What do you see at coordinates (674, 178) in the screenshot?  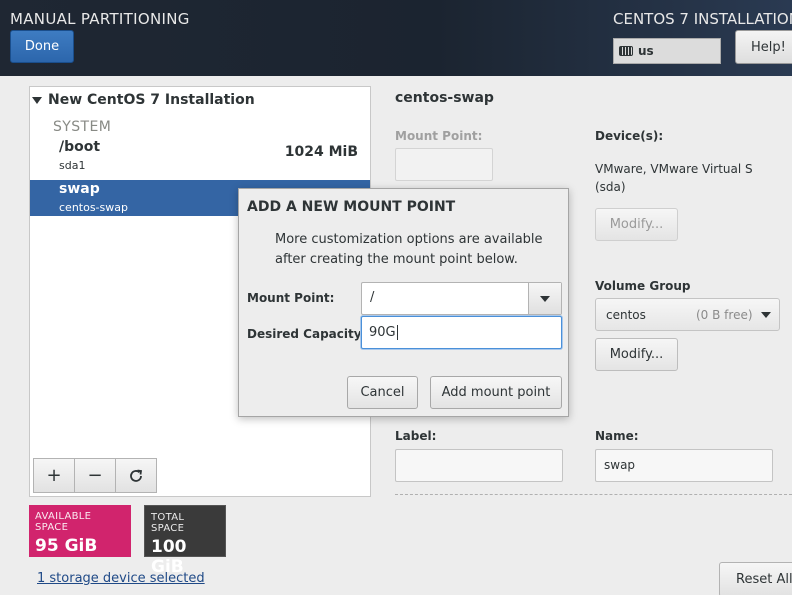 I see `devices-value: VMware, VMware Virtual S (sda)` at bounding box center [674, 178].